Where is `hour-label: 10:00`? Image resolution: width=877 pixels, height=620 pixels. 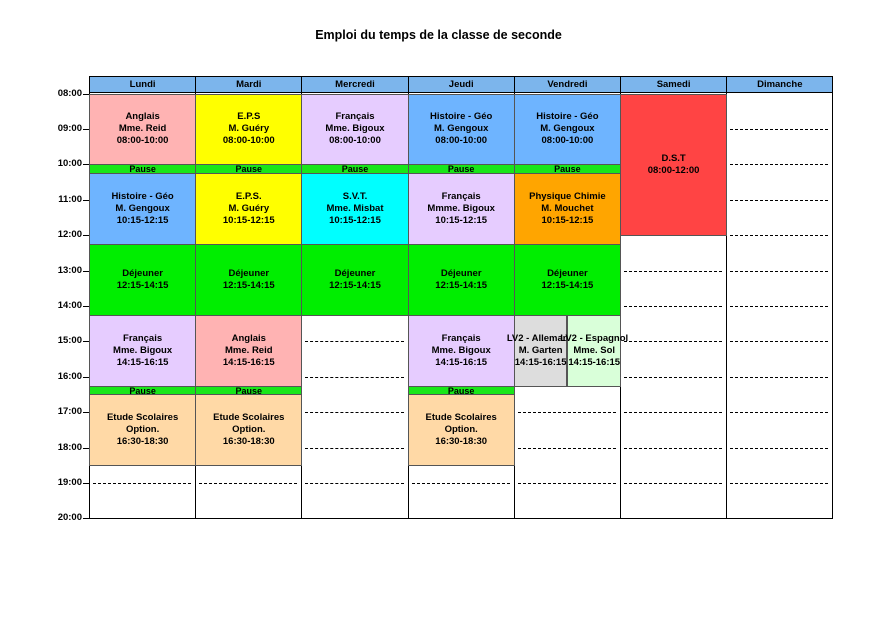
hour-label: 10:00 is located at coordinates (69, 164).